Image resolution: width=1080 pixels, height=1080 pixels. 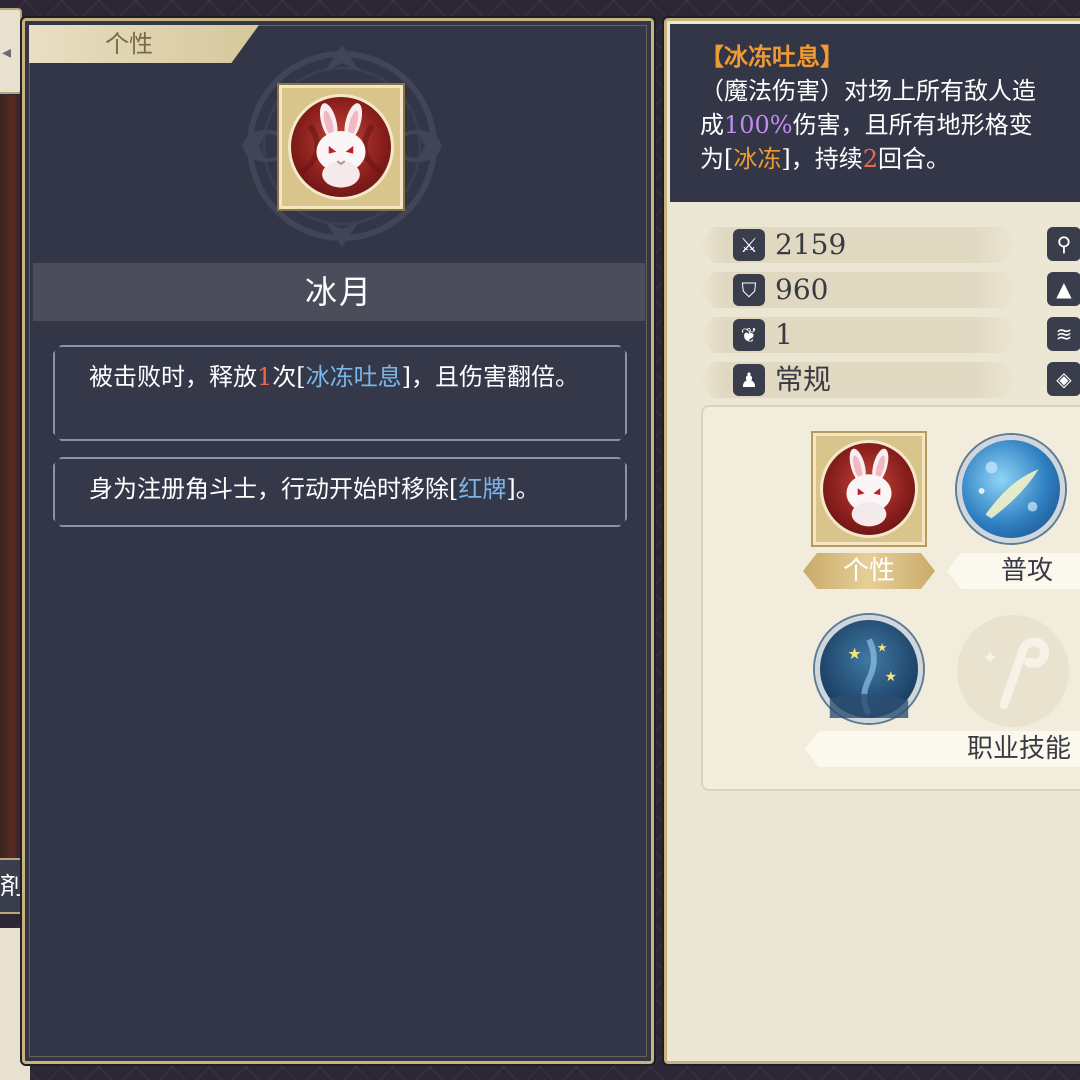 I want to click on back-tab: ◂, so click(x=11, y=51).